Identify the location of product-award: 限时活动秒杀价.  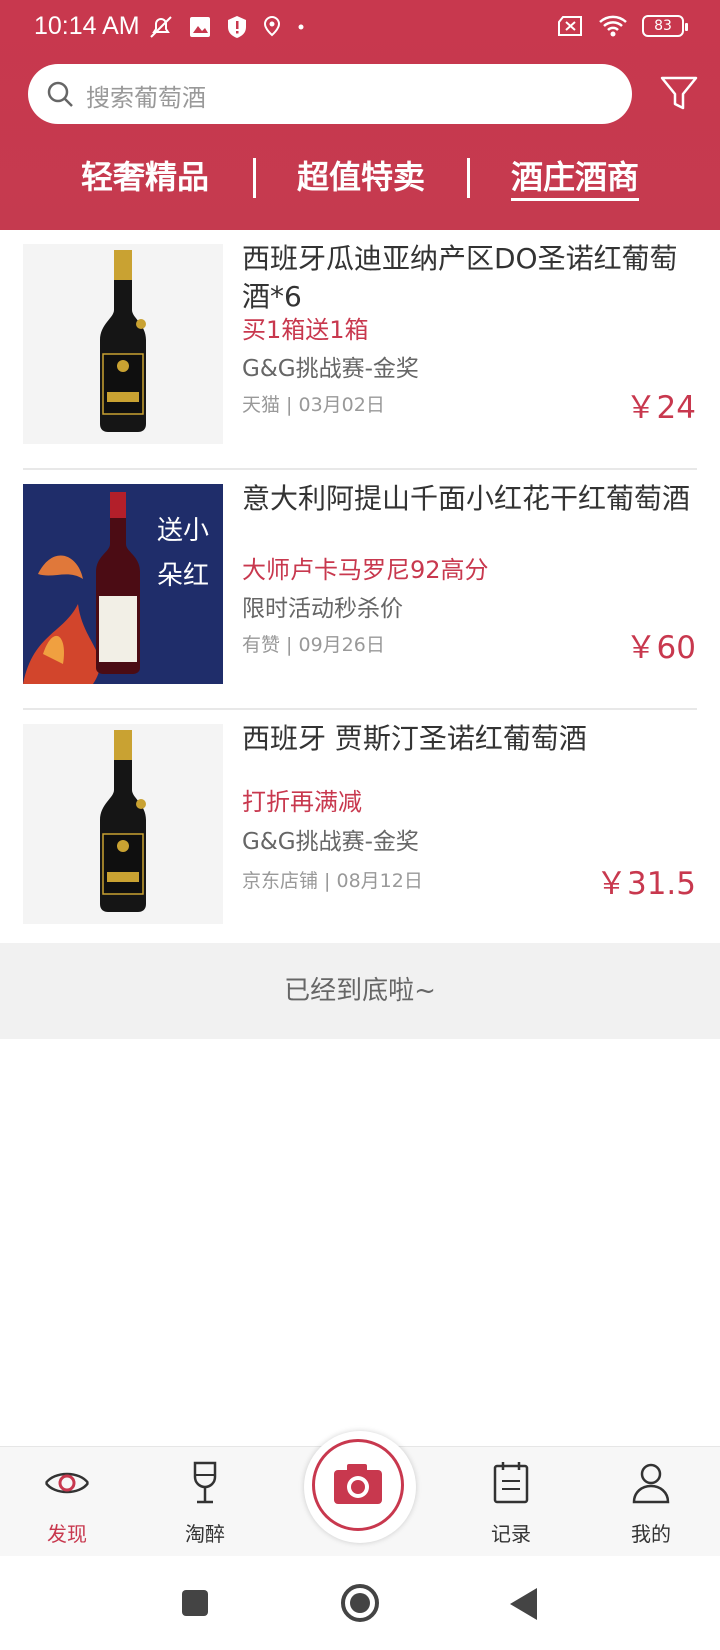
(322, 609).